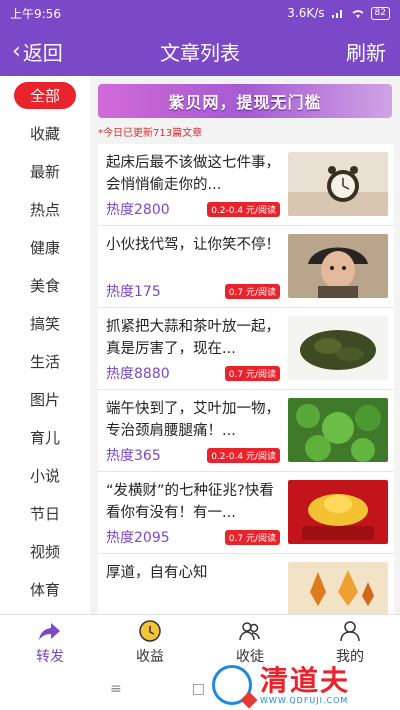 The height and width of the screenshot is (710, 400). What do you see at coordinates (366, 51) in the screenshot?
I see `refresh-button: 刷新` at bounding box center [366, 51].